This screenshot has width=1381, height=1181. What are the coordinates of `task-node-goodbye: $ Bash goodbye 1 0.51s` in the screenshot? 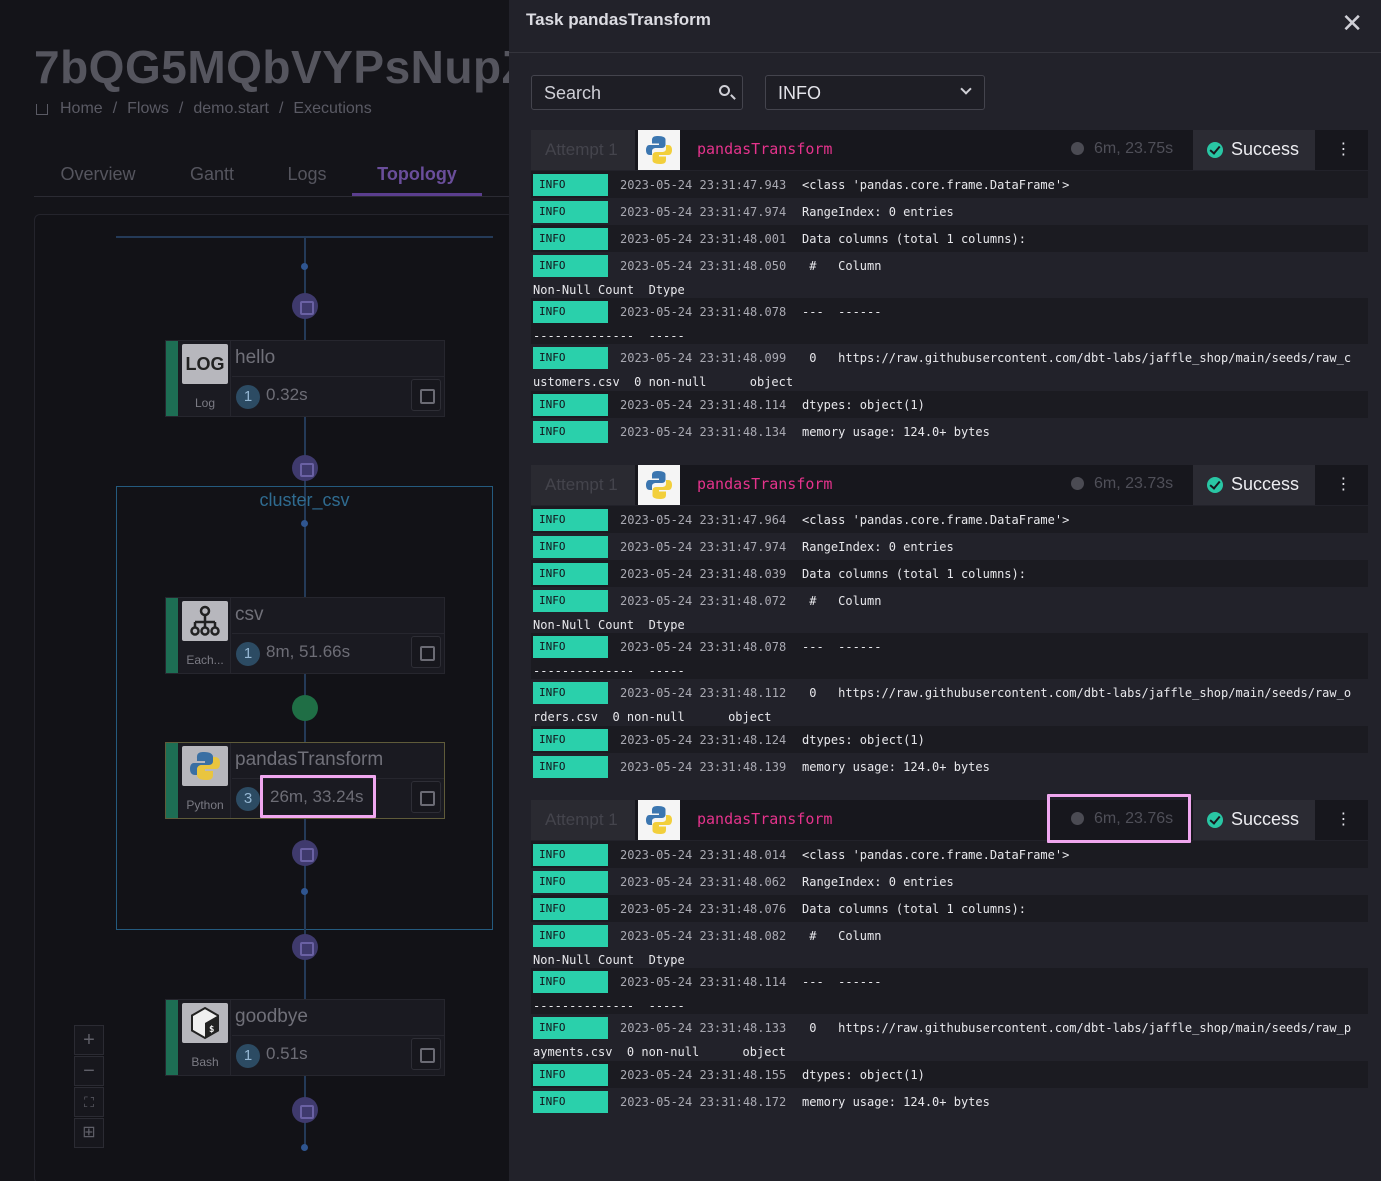 It's located at (305, 1037).